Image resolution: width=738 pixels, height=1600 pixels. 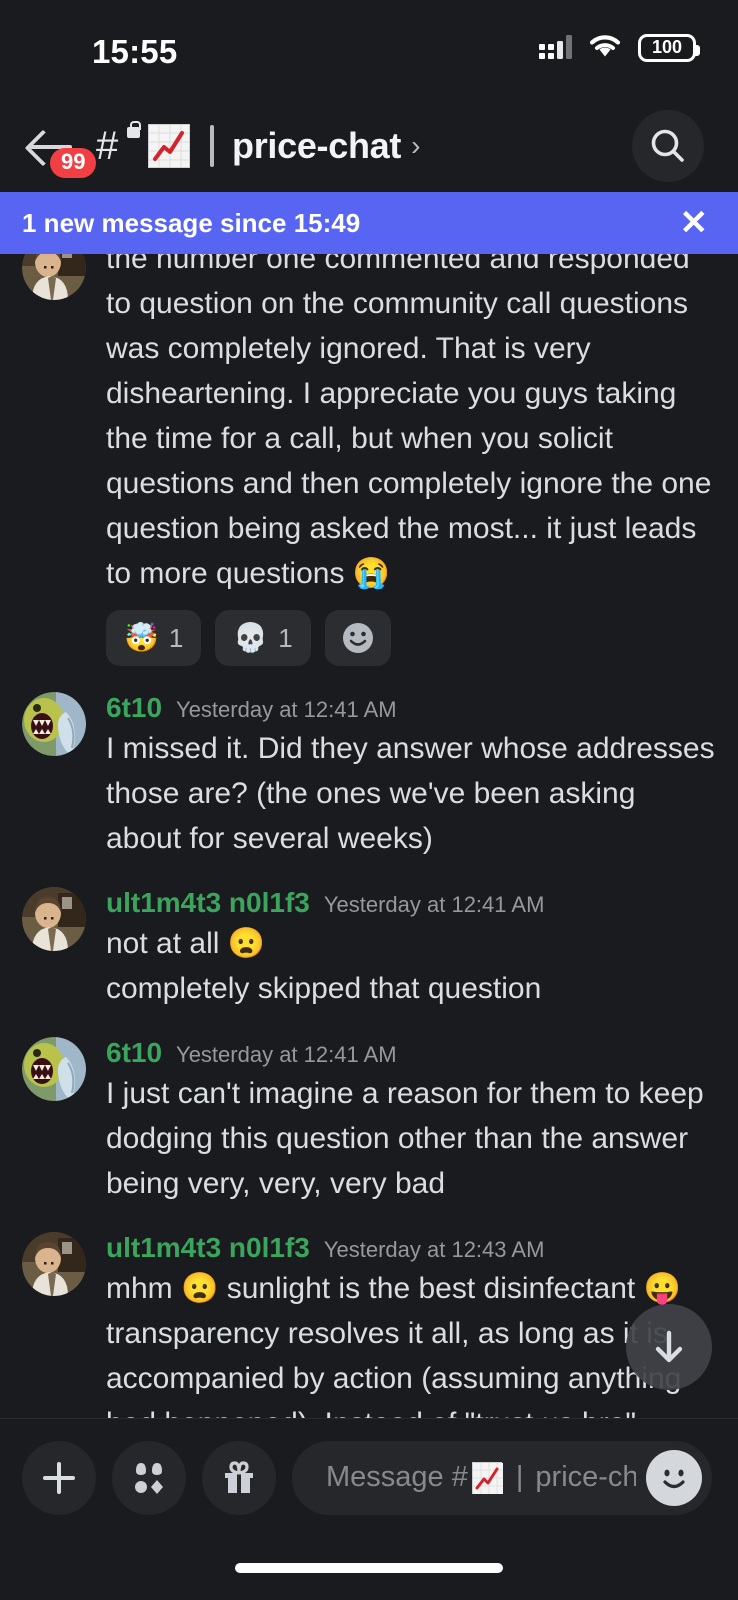 I want to click on plus-icon, so click(x=59, y=1477).